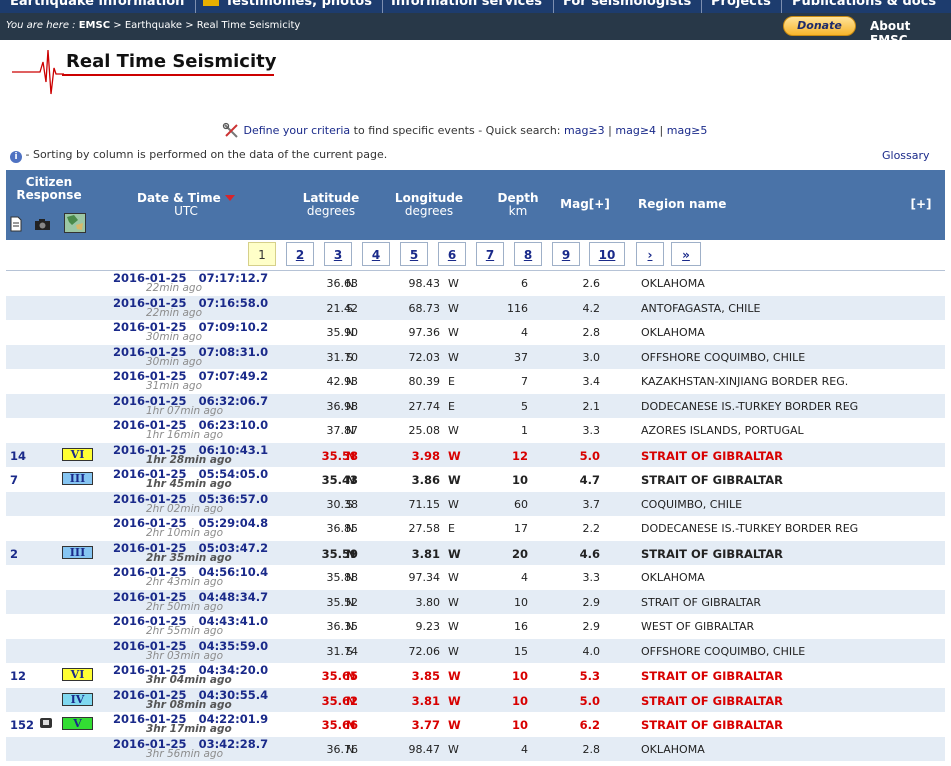  What do you see at coordinates (77, 699) in the screenshot?
I see `intensity-badge: IV` at bounding box center [77, 699].